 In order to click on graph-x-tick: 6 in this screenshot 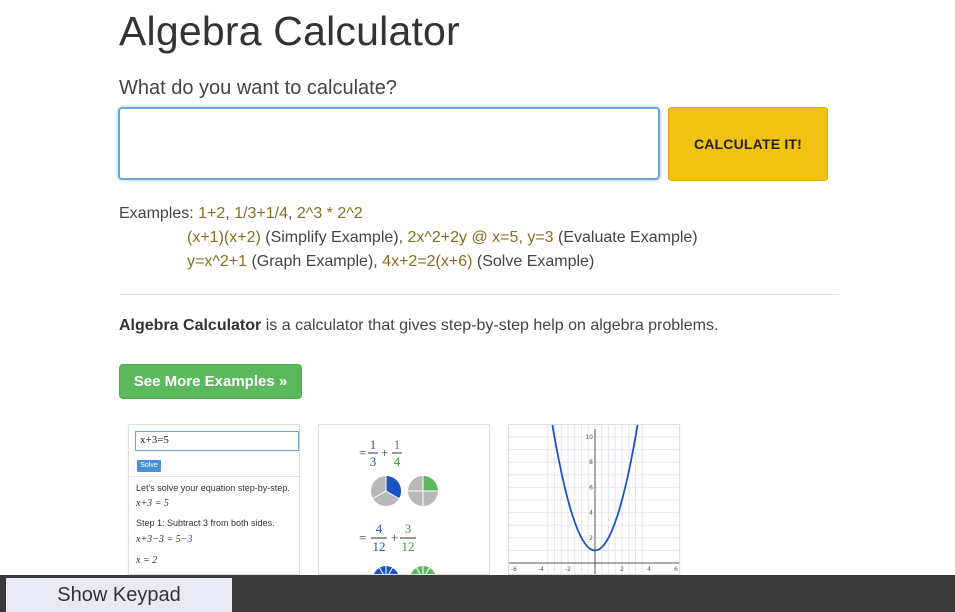, I will do `click(676, 569)`.